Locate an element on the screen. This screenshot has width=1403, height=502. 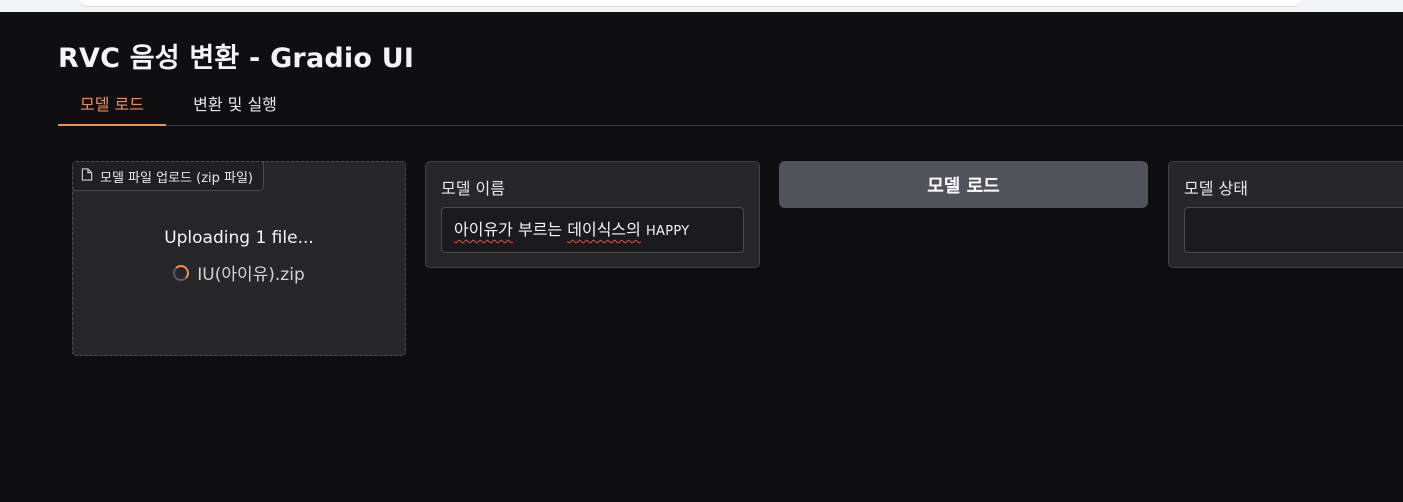
model-status-field is located at coordinates (1293, 230).